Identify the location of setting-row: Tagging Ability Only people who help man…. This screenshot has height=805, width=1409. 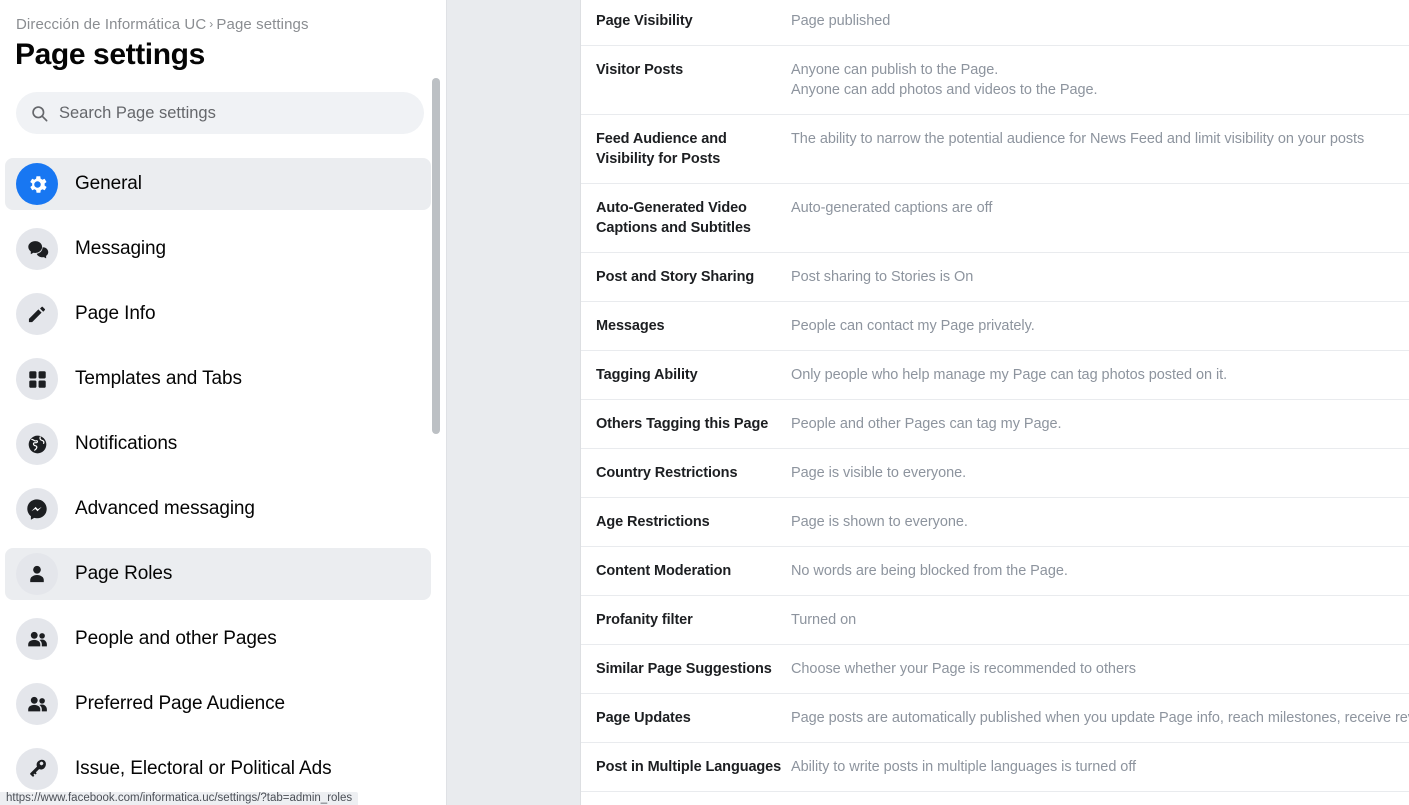
(995, 375).